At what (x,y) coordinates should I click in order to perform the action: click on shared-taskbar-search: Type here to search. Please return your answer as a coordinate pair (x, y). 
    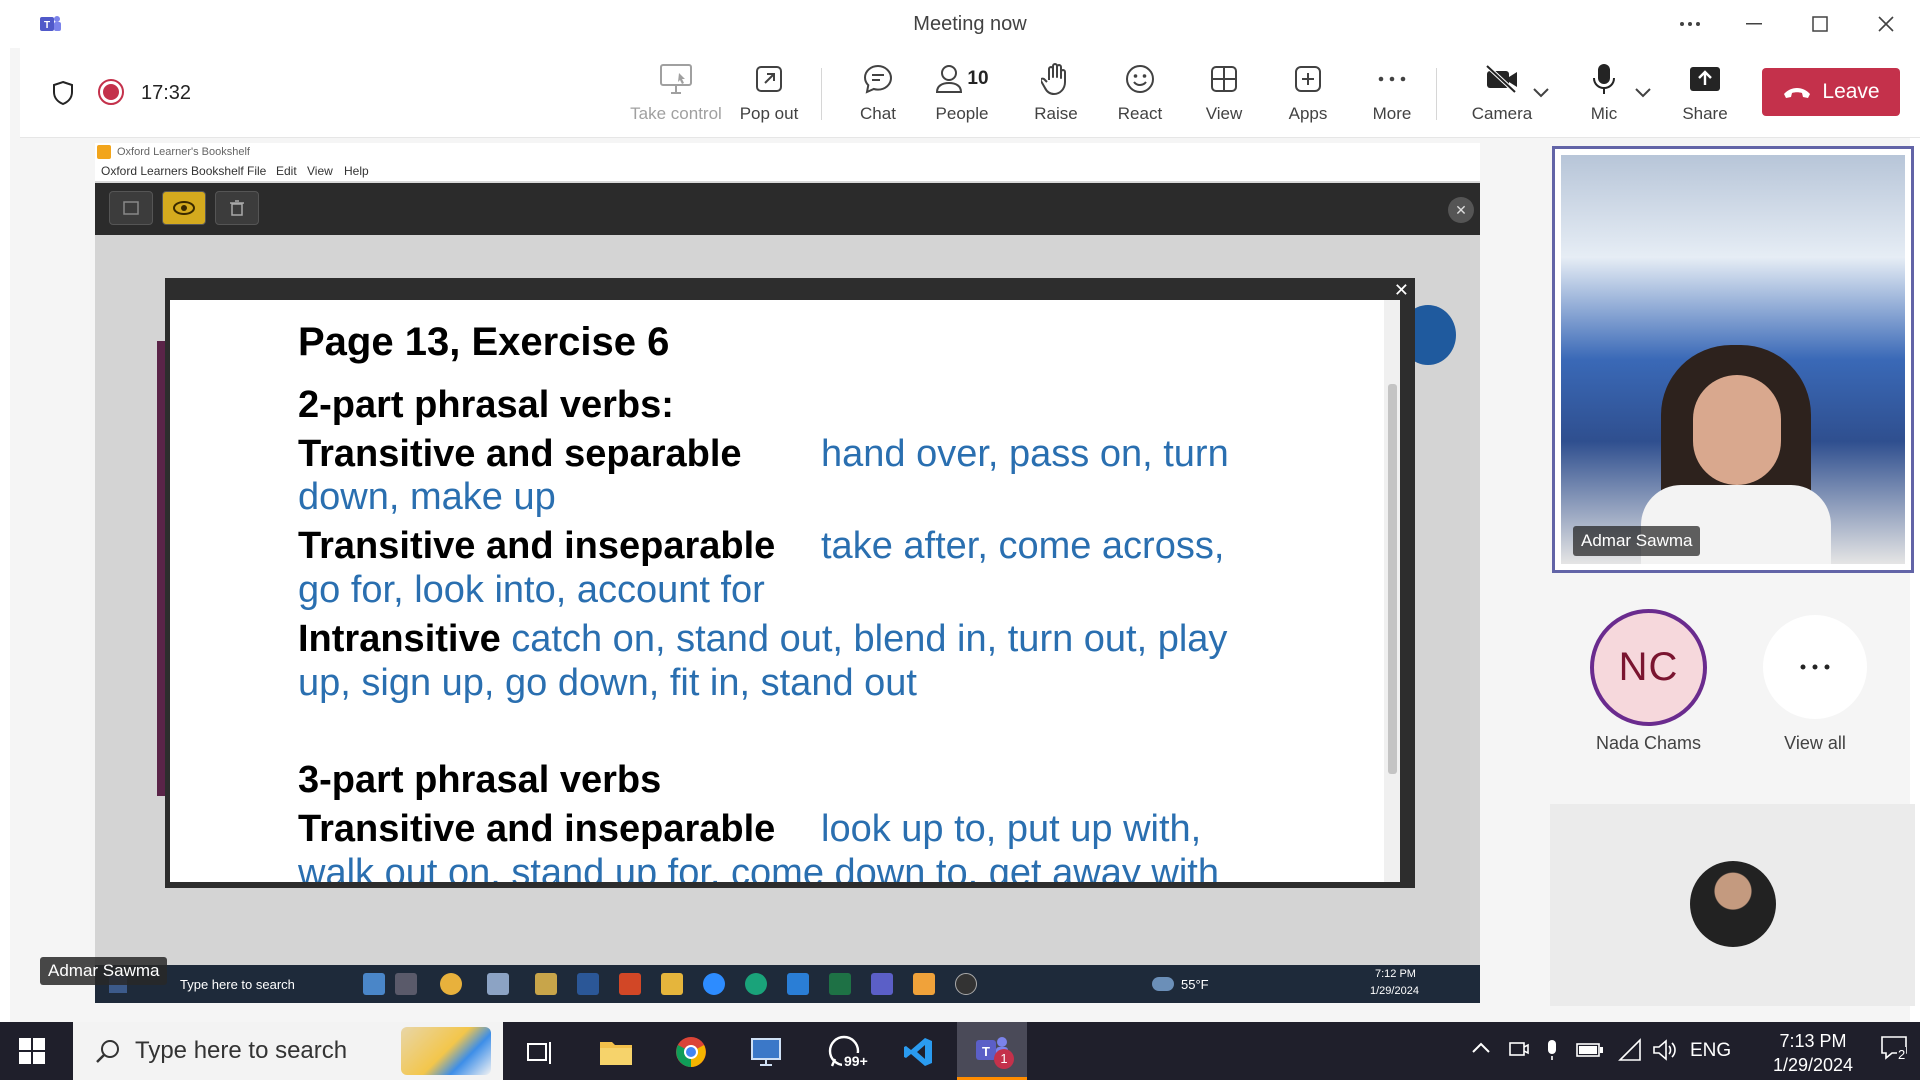
    Looking at the image, I should click on (237, 984).